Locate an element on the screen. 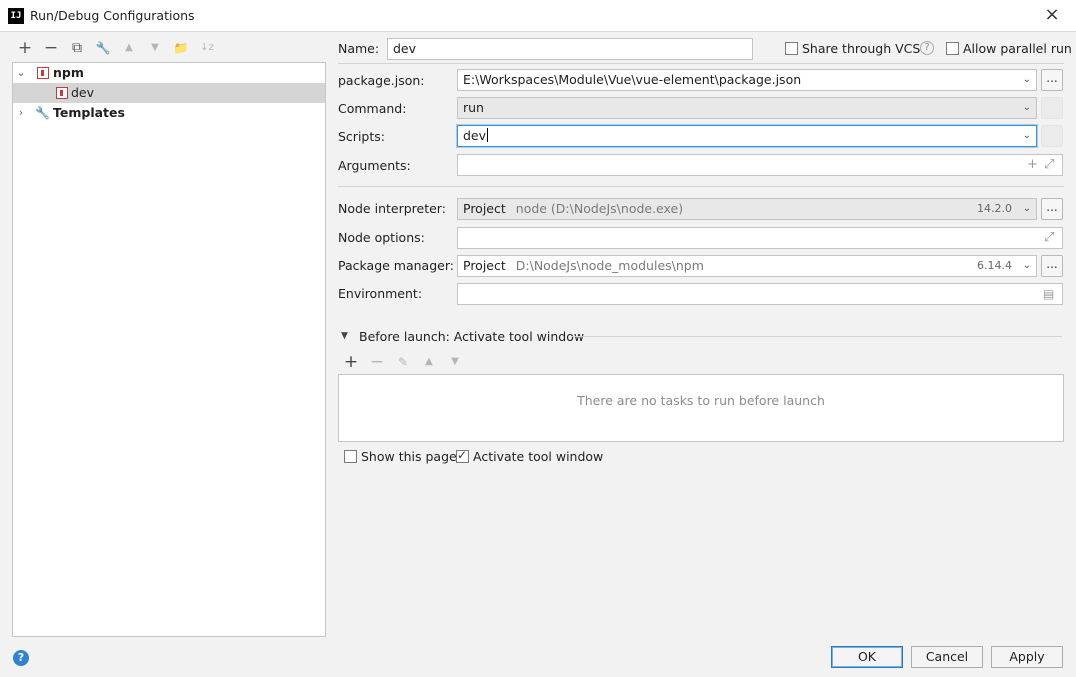 The width and height of the screenshot is (1076, 677). cancel-button: Cancel is located at coordinates (947, 657).